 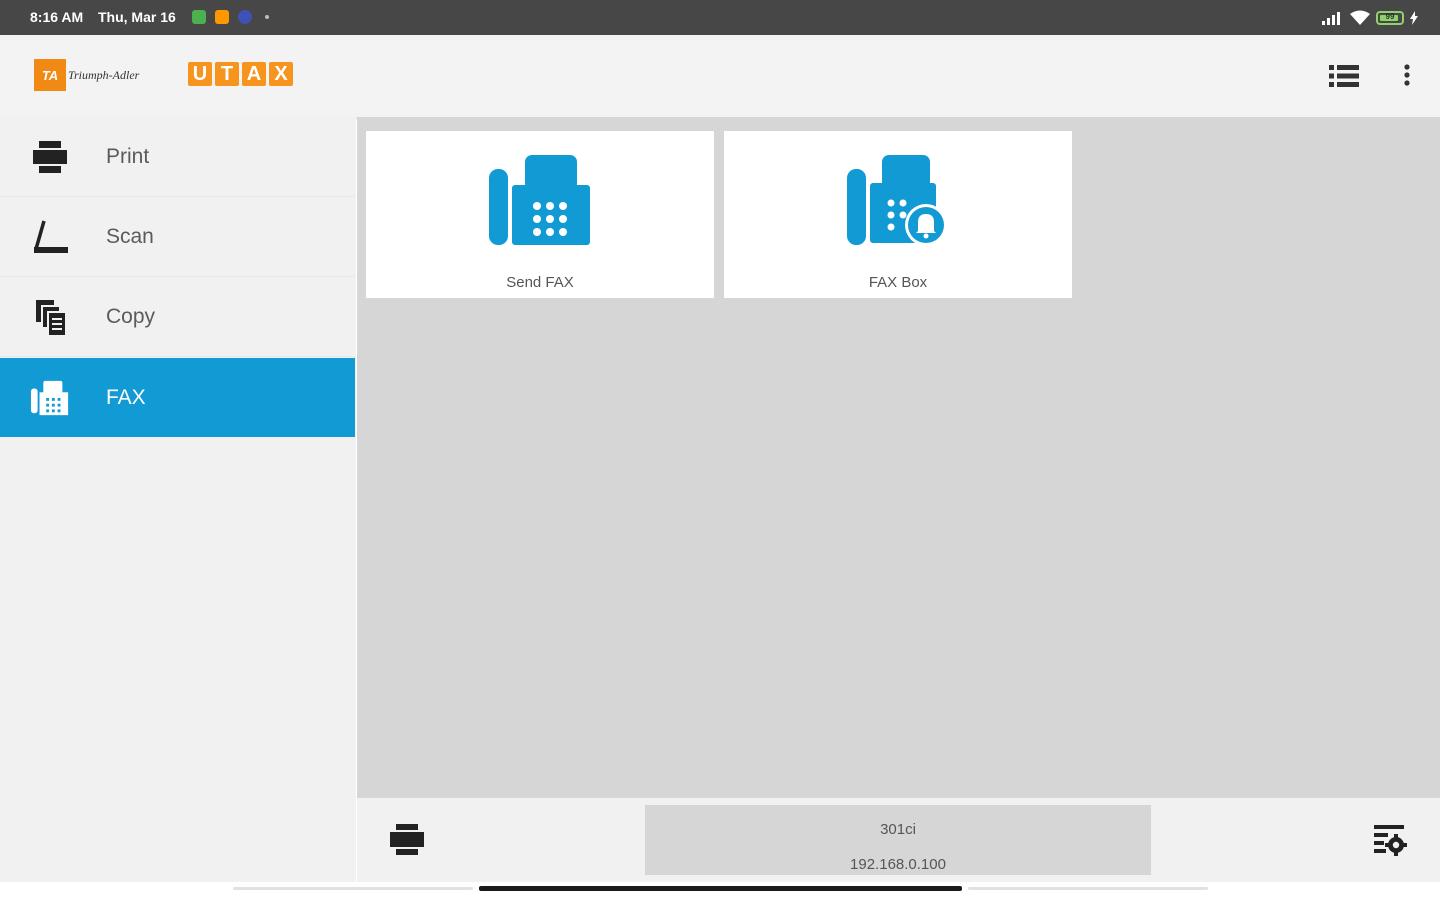 I want to click on battery-icon: 99, so click(x=1390, y=18).